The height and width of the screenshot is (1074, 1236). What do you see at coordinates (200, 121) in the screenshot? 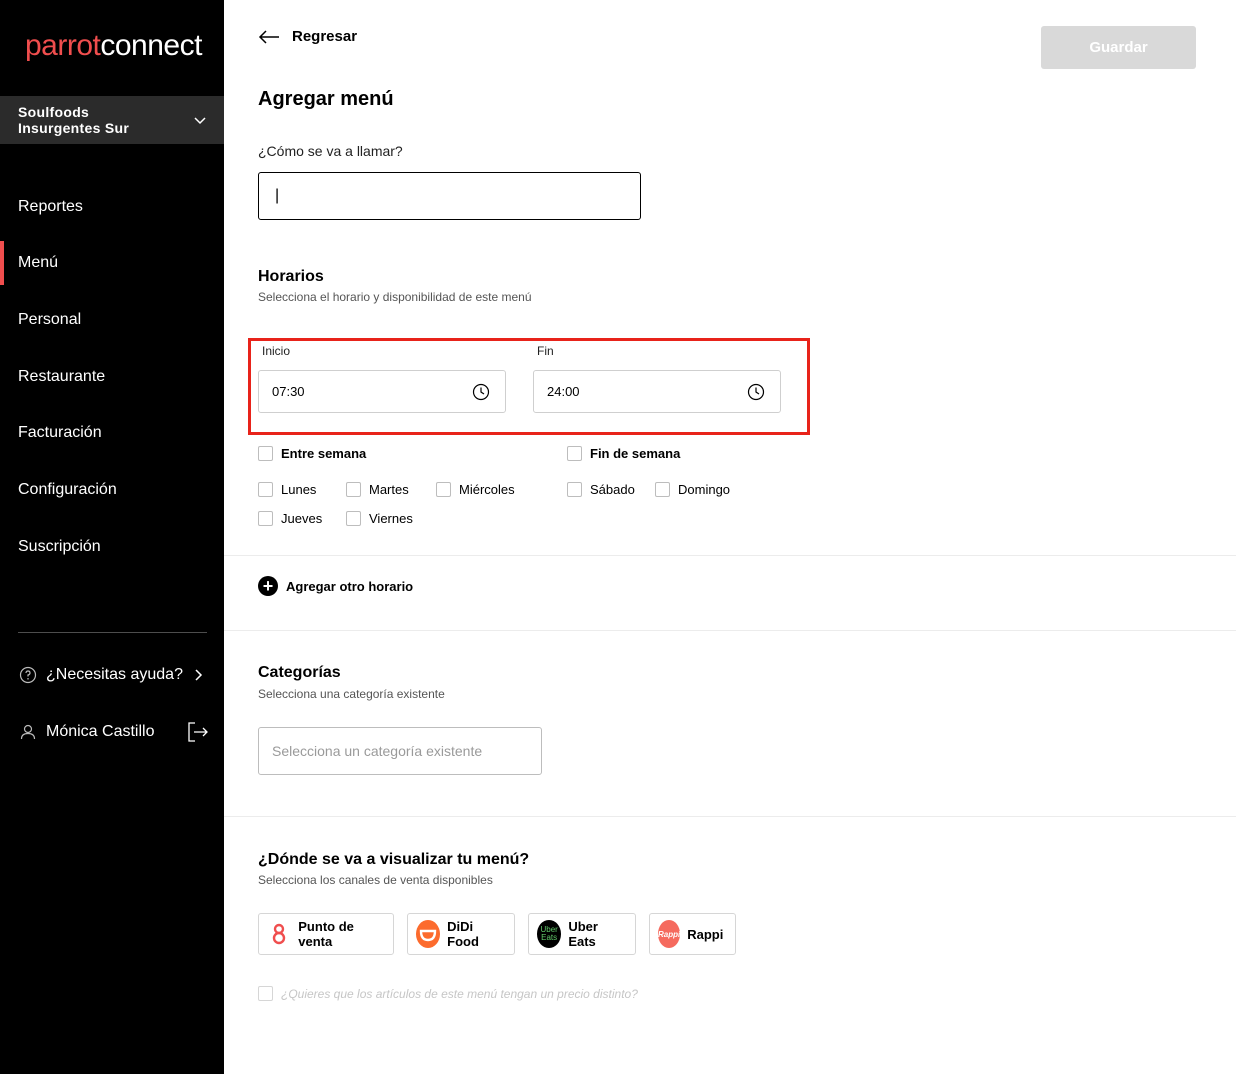
I see `chevron-down-icon` at bounding box center [200, 121].